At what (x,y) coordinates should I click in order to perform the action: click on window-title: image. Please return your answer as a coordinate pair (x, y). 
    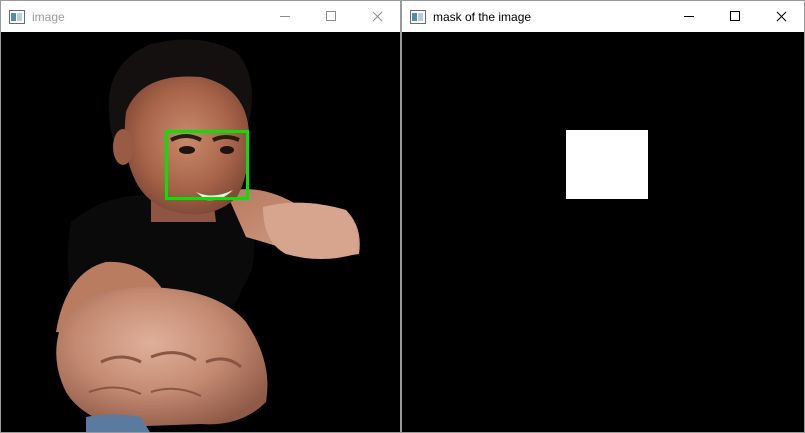
    Looking at the image, I should click on (48, 16).